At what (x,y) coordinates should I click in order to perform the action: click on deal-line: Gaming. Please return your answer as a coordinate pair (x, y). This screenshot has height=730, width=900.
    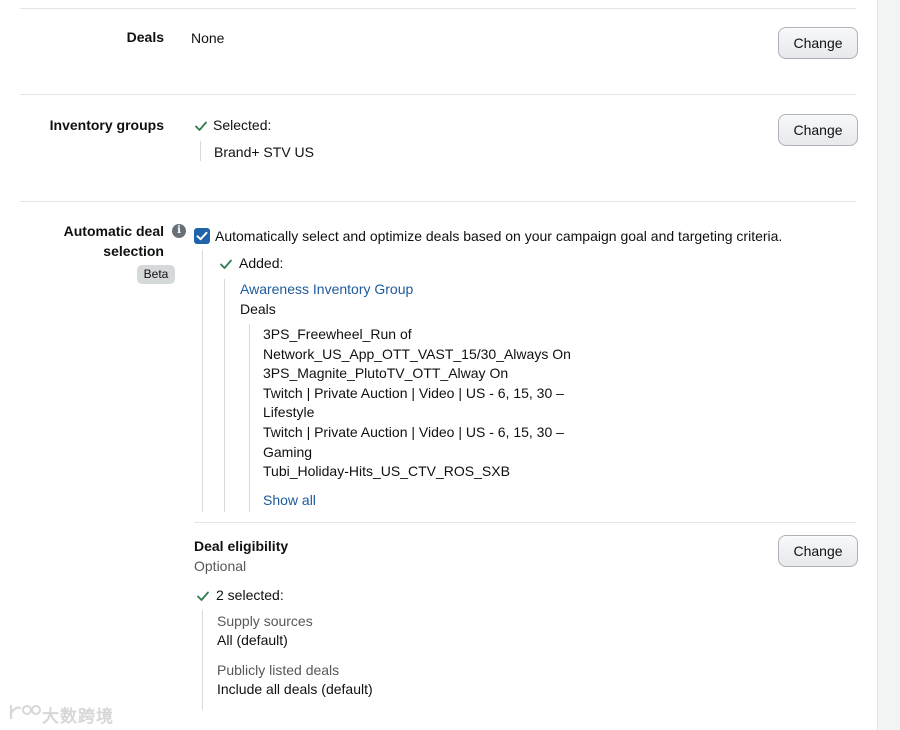
    Looking at the image, I should click on (288, 451).